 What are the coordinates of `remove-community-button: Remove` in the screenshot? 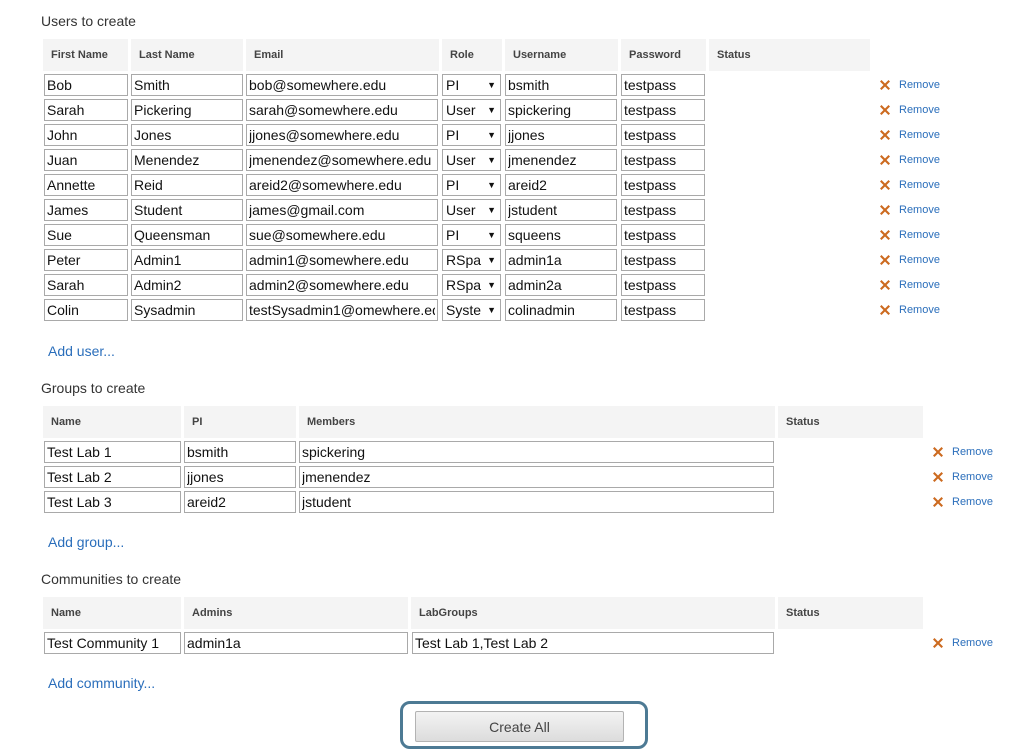 It's located at (962, 643).